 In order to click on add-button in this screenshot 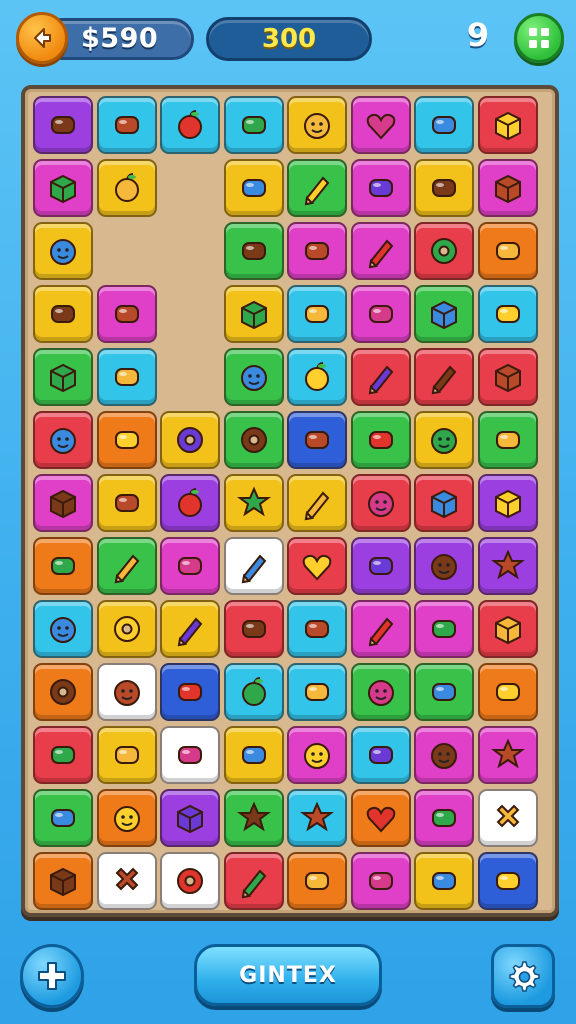, I will do `click(52, 976)`.